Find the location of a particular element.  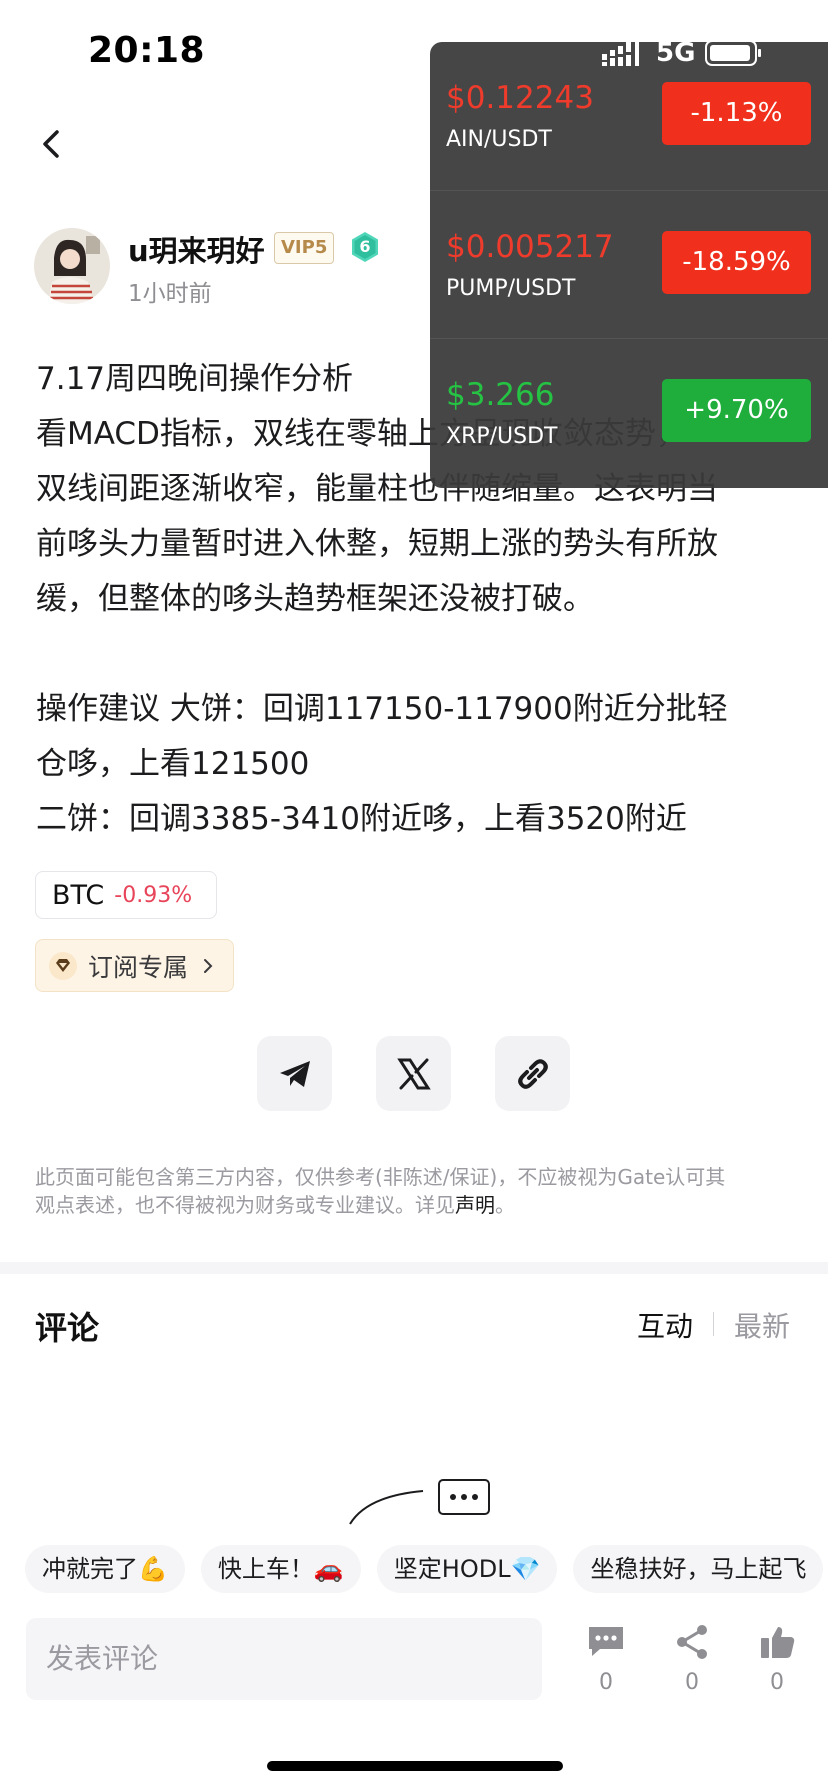

comment-count-button: 0 is located at coordinates (606, 1659).